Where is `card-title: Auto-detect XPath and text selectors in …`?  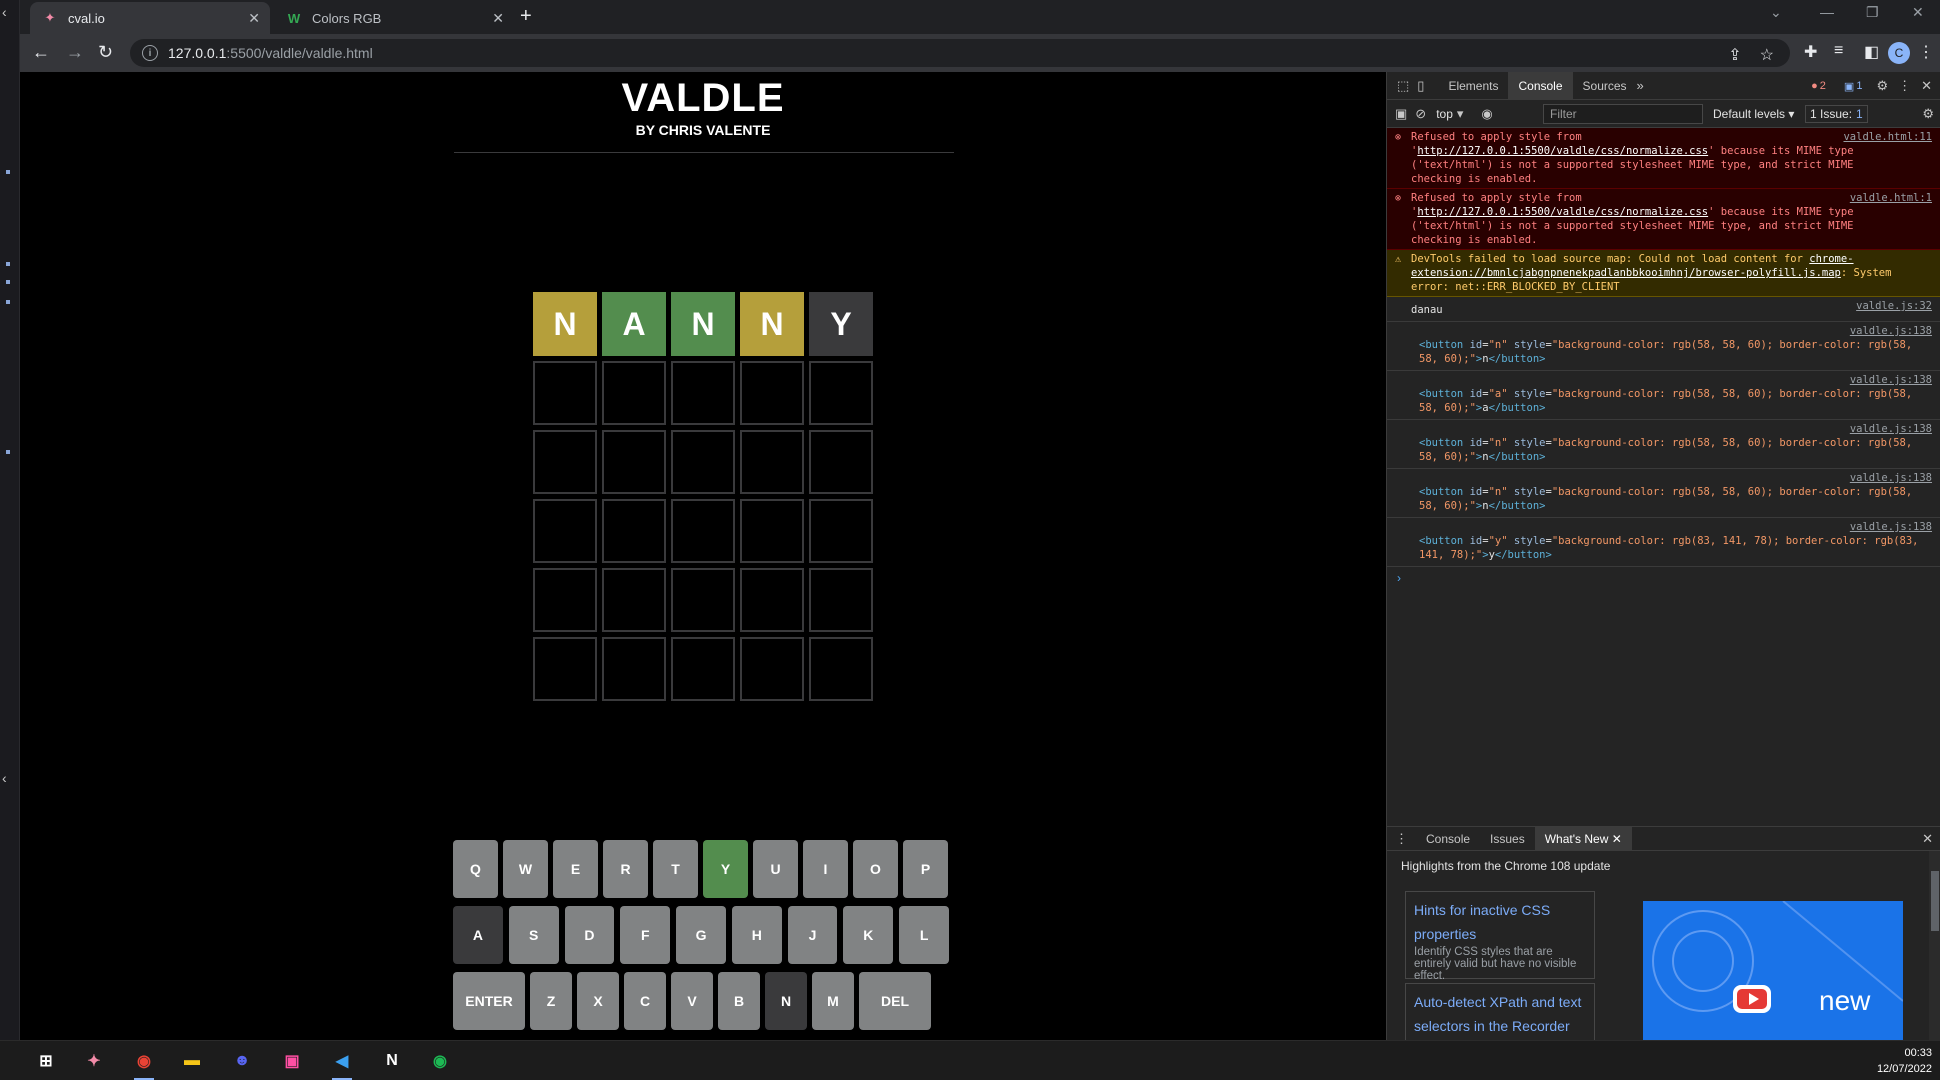 card-title: Auto-detect XPath and text selectors in … is located at coordinates (1500, 1014).